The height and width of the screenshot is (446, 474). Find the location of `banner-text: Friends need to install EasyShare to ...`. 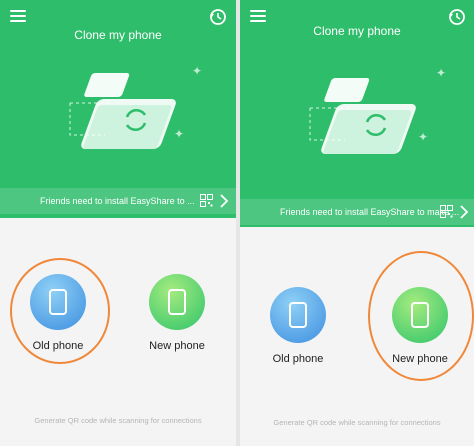

banner-text: Friends need to install EasyShare to ... is located at coordinates (117, 201).